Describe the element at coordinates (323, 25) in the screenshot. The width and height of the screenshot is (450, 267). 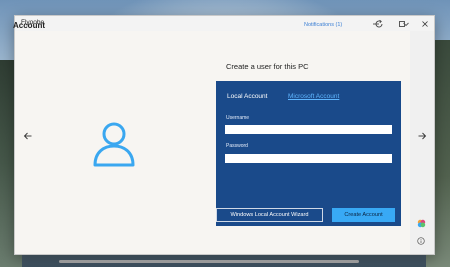
I see `notifications-link: Notifications (1)` at that location.